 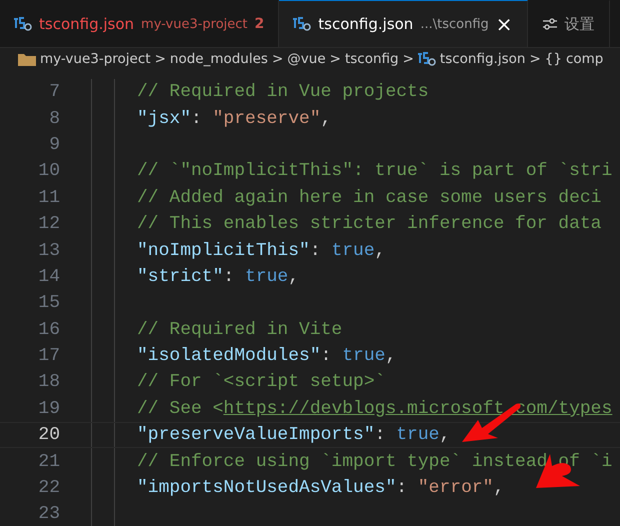 I want to click on close-button: ×, so click(x=504, y=24).